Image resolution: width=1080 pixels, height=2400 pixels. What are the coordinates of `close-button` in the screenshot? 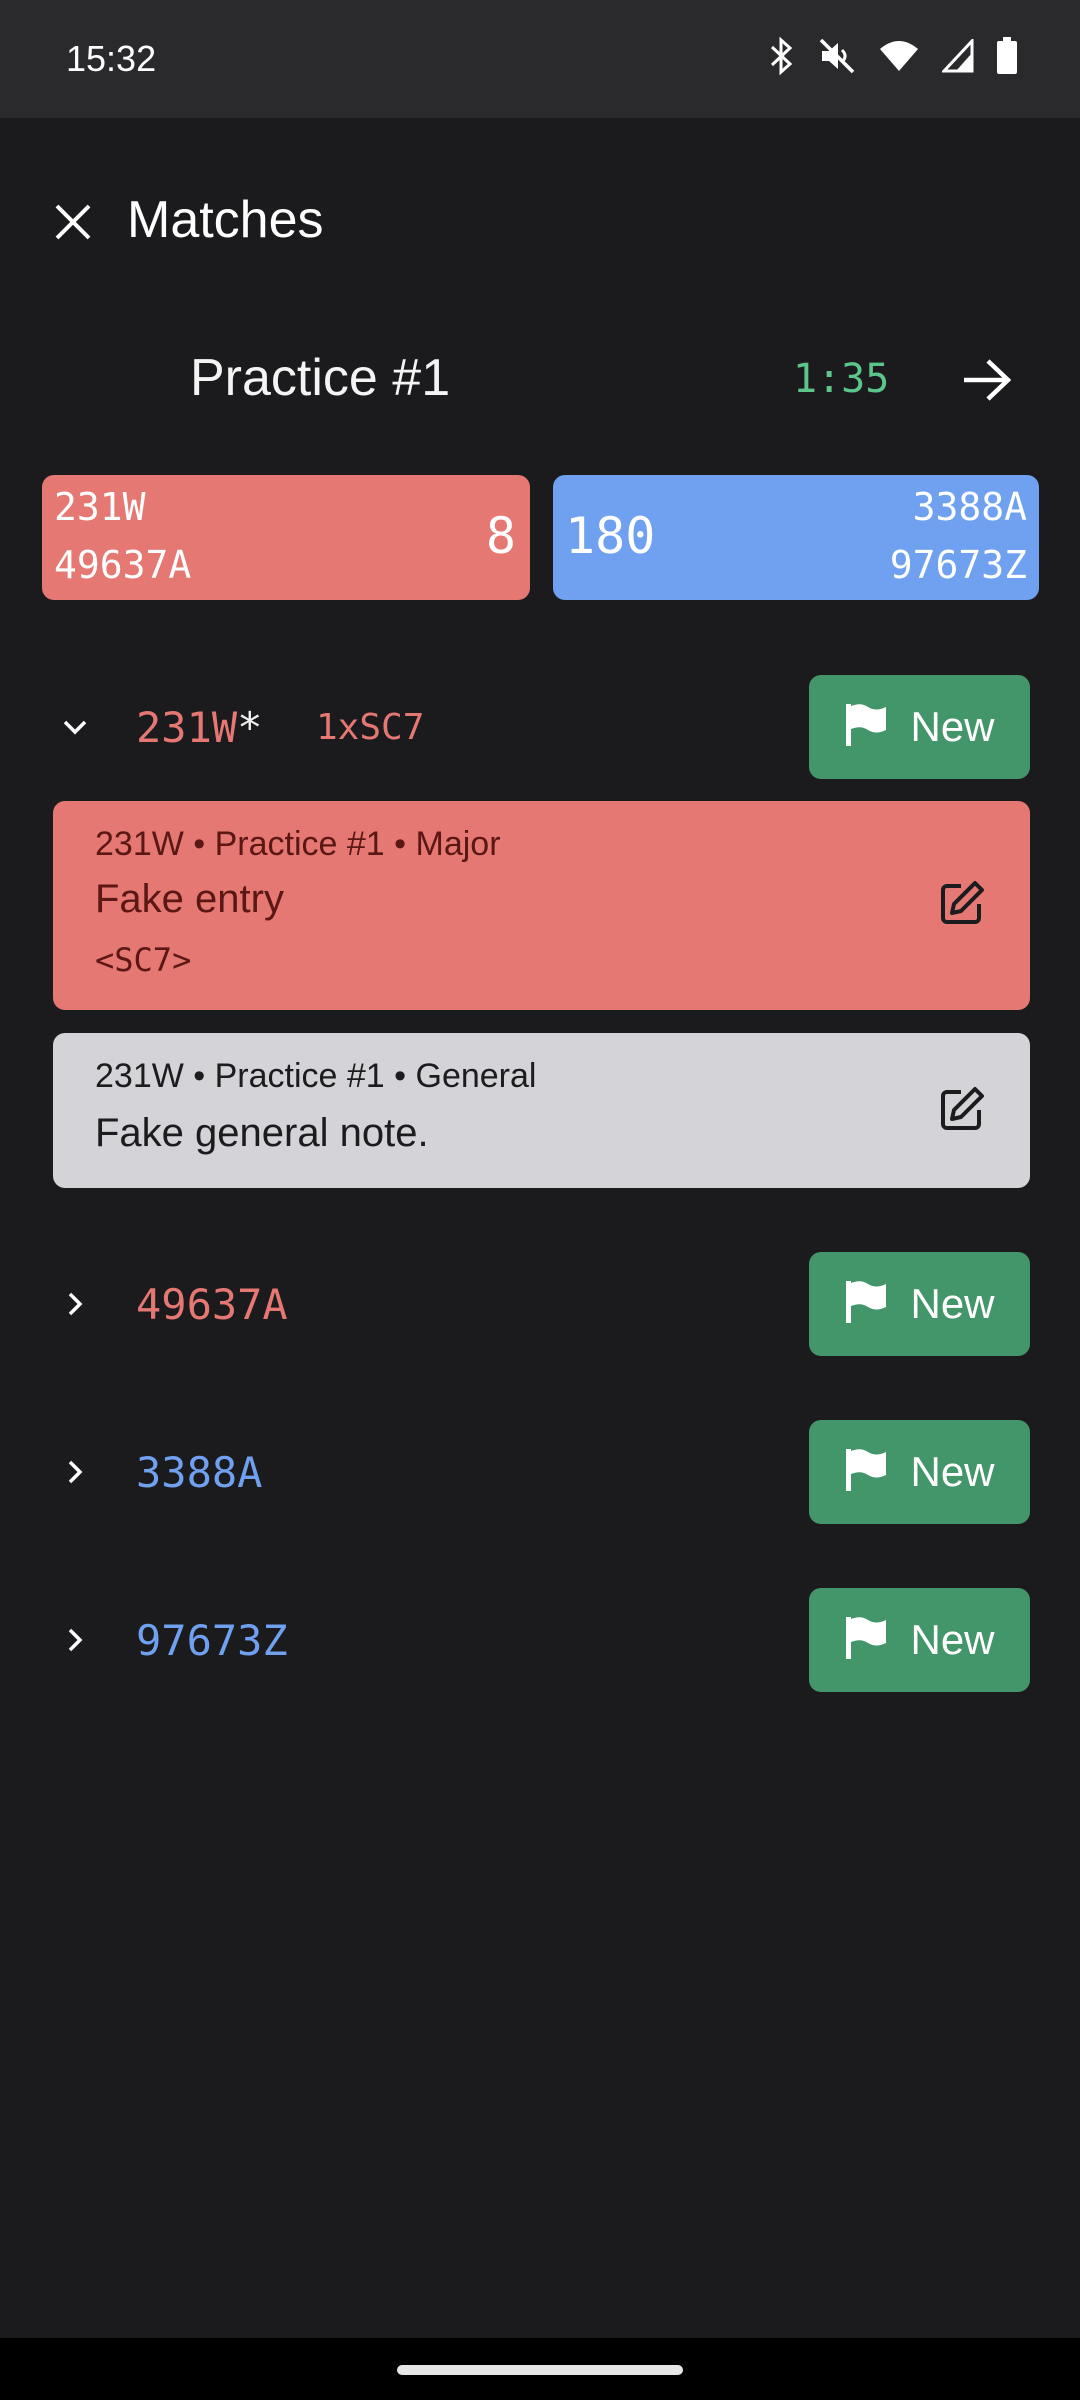 It's located at (73, 224).